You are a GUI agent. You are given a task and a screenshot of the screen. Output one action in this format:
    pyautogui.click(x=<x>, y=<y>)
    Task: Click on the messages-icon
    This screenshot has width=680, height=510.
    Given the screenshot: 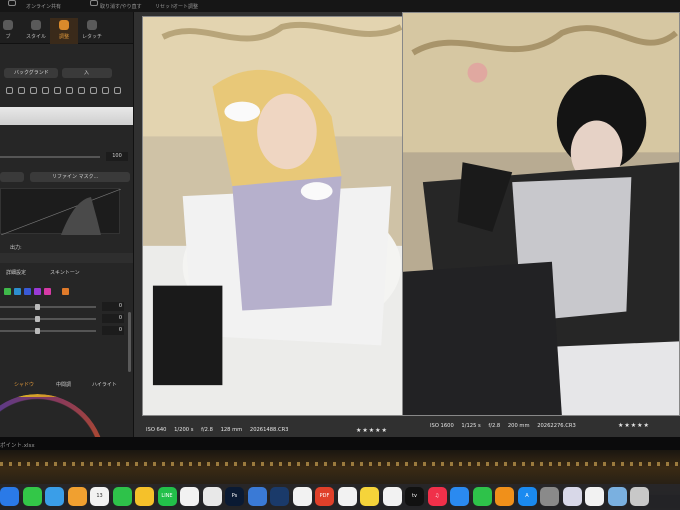 What is the action you would take?
    pyautogui.click(x=32, y=496)
    